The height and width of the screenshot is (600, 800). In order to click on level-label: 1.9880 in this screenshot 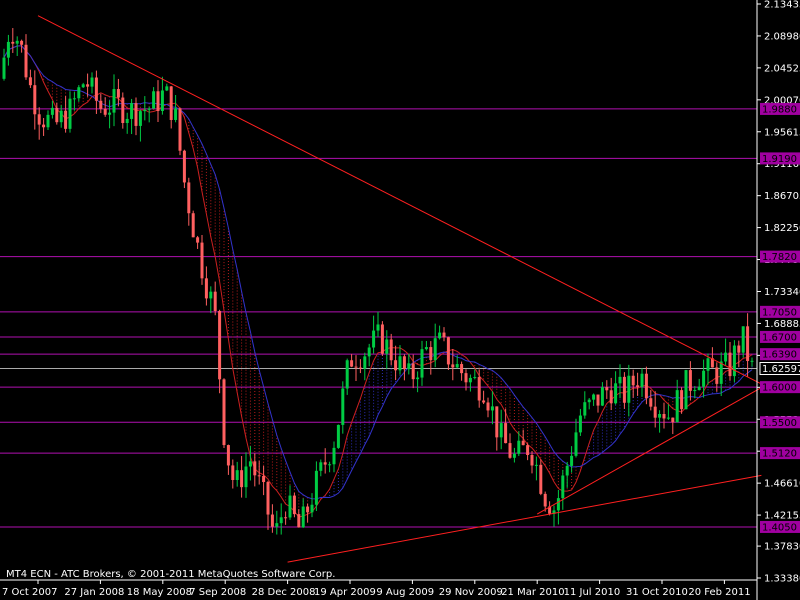, I will do `click(779, 109)`.